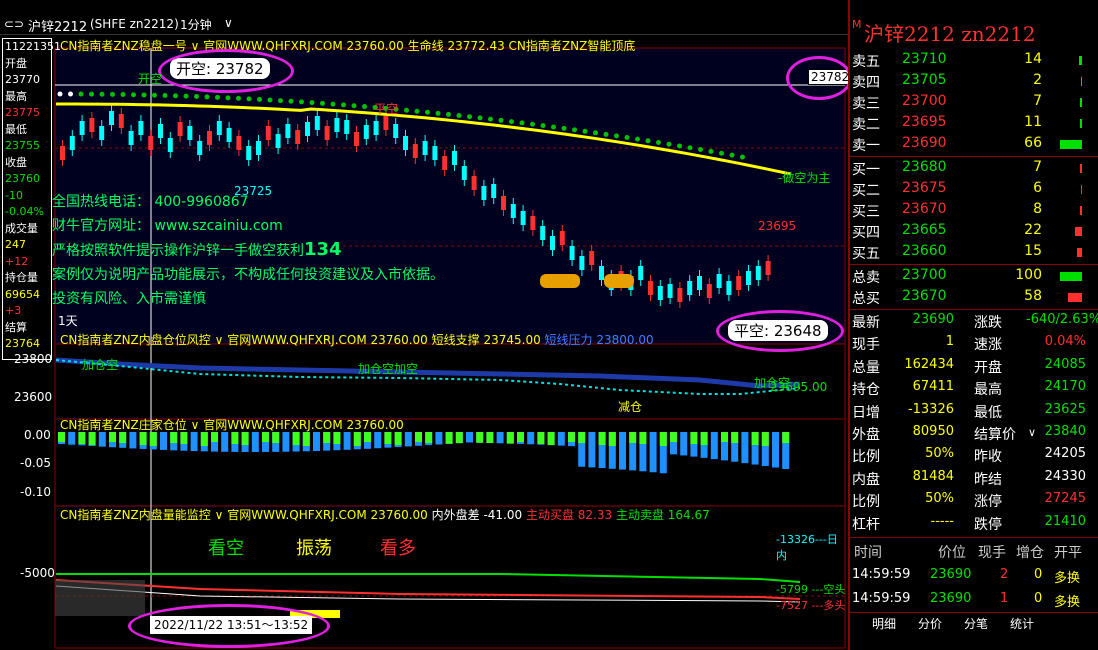  I want to click on level-volume: 14, so click(1033, 59).